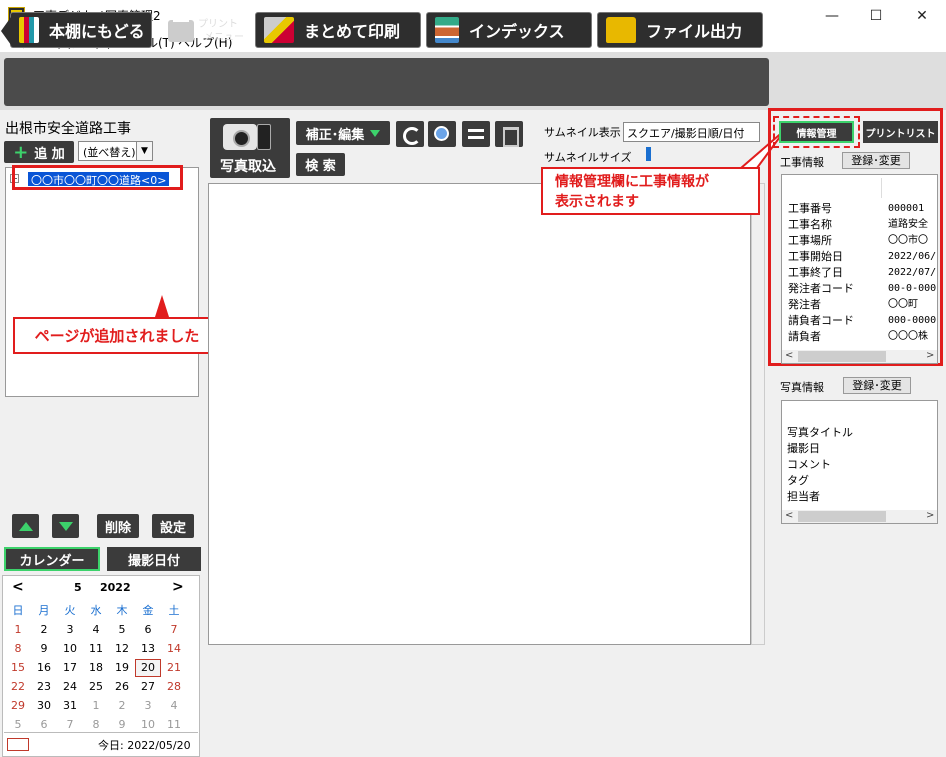  Describe the element at coordinates (154, 559) in the screenshot. I see `tab-shooting-date: 撮影日付` at that location.